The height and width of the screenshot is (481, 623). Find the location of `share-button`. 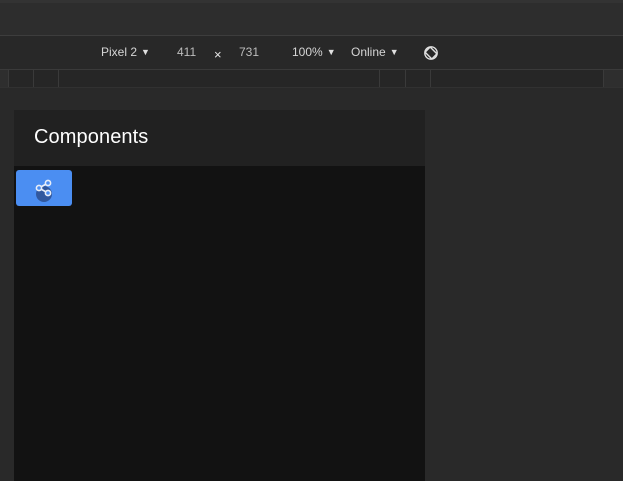

share-button is located at coordinates (44, 188).